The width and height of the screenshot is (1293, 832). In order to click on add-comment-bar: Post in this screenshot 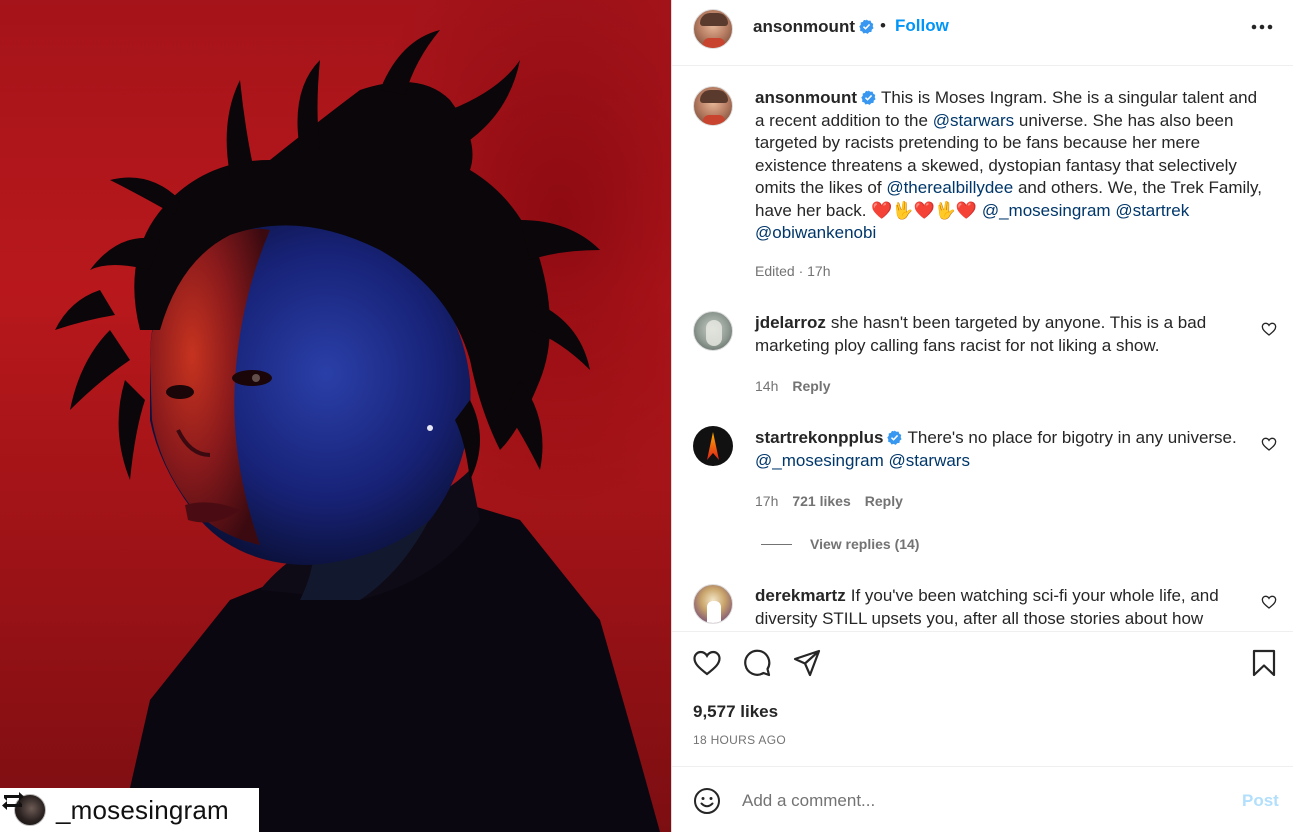, I will do `click(982, 799)`.